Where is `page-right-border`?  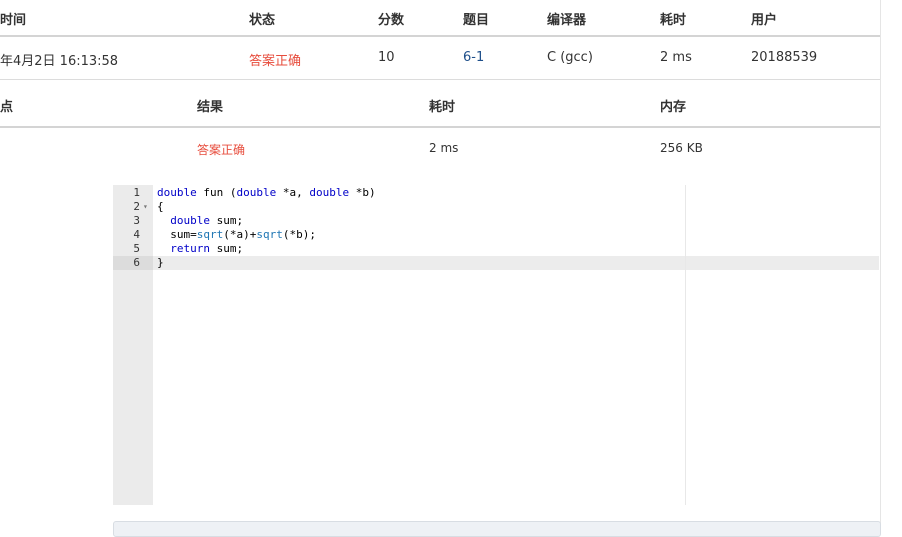 page-right-border is located at coordinates (880, 265).